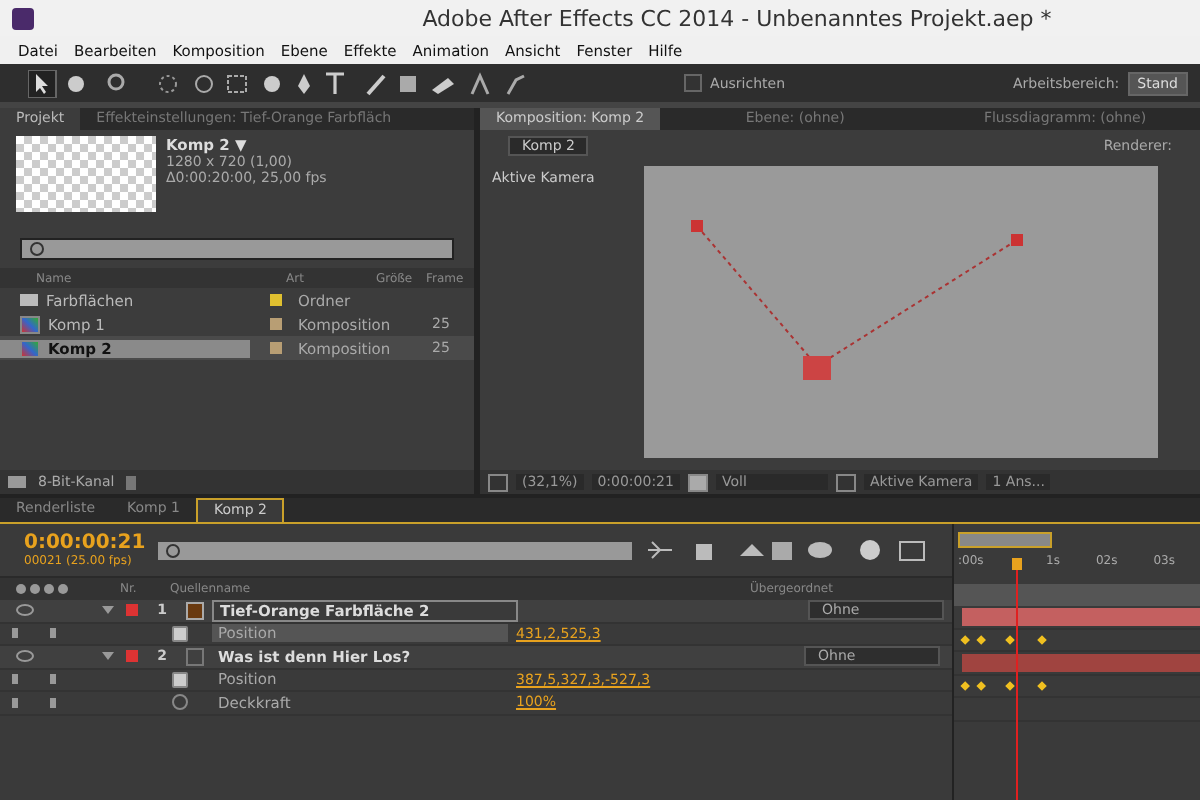 This screenshot has width=1200, height=800. I want to click on playhead-handle, so click(1017, 564).